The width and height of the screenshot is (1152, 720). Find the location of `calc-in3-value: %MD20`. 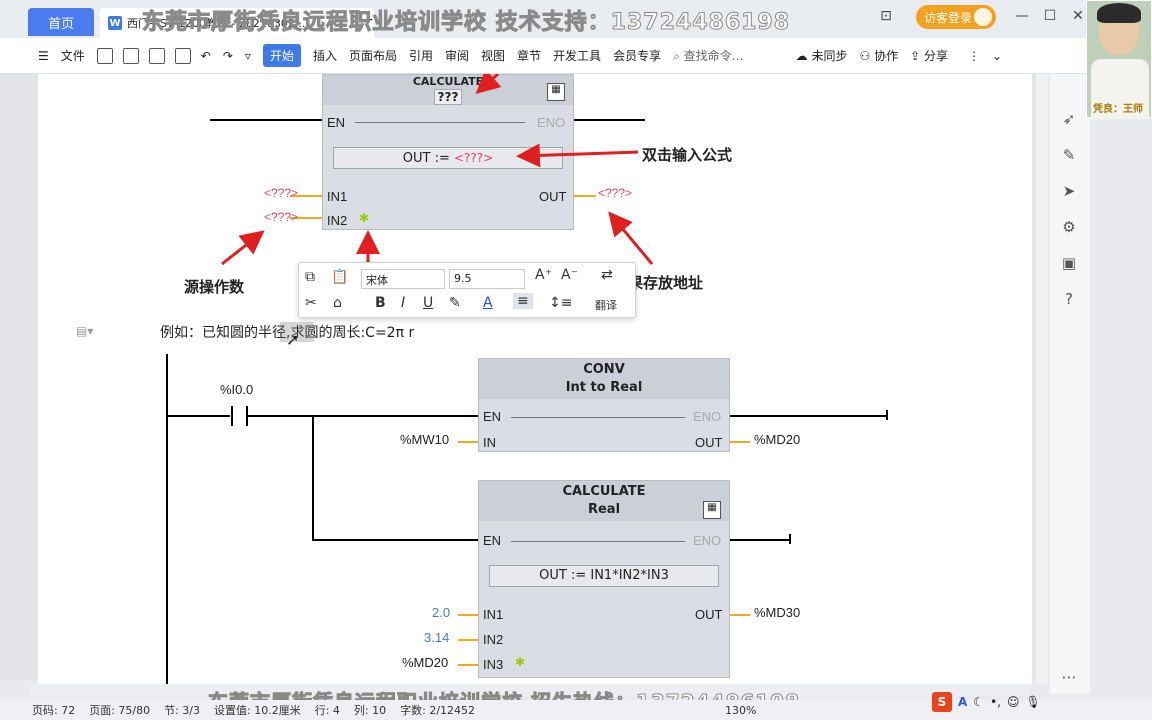

calc-in3-value: %MD20 is located at coordinates (425, 662).